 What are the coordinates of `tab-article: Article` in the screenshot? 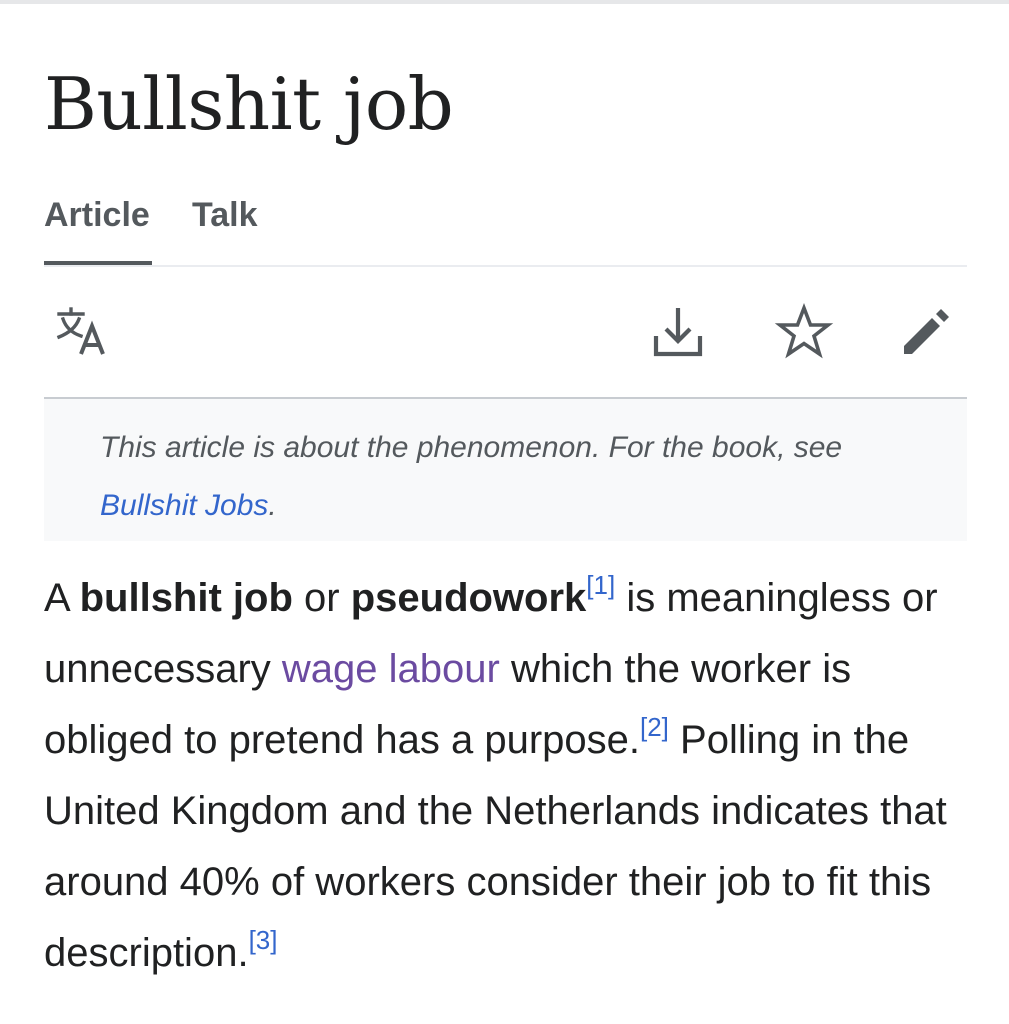 It's located at (97, 215).